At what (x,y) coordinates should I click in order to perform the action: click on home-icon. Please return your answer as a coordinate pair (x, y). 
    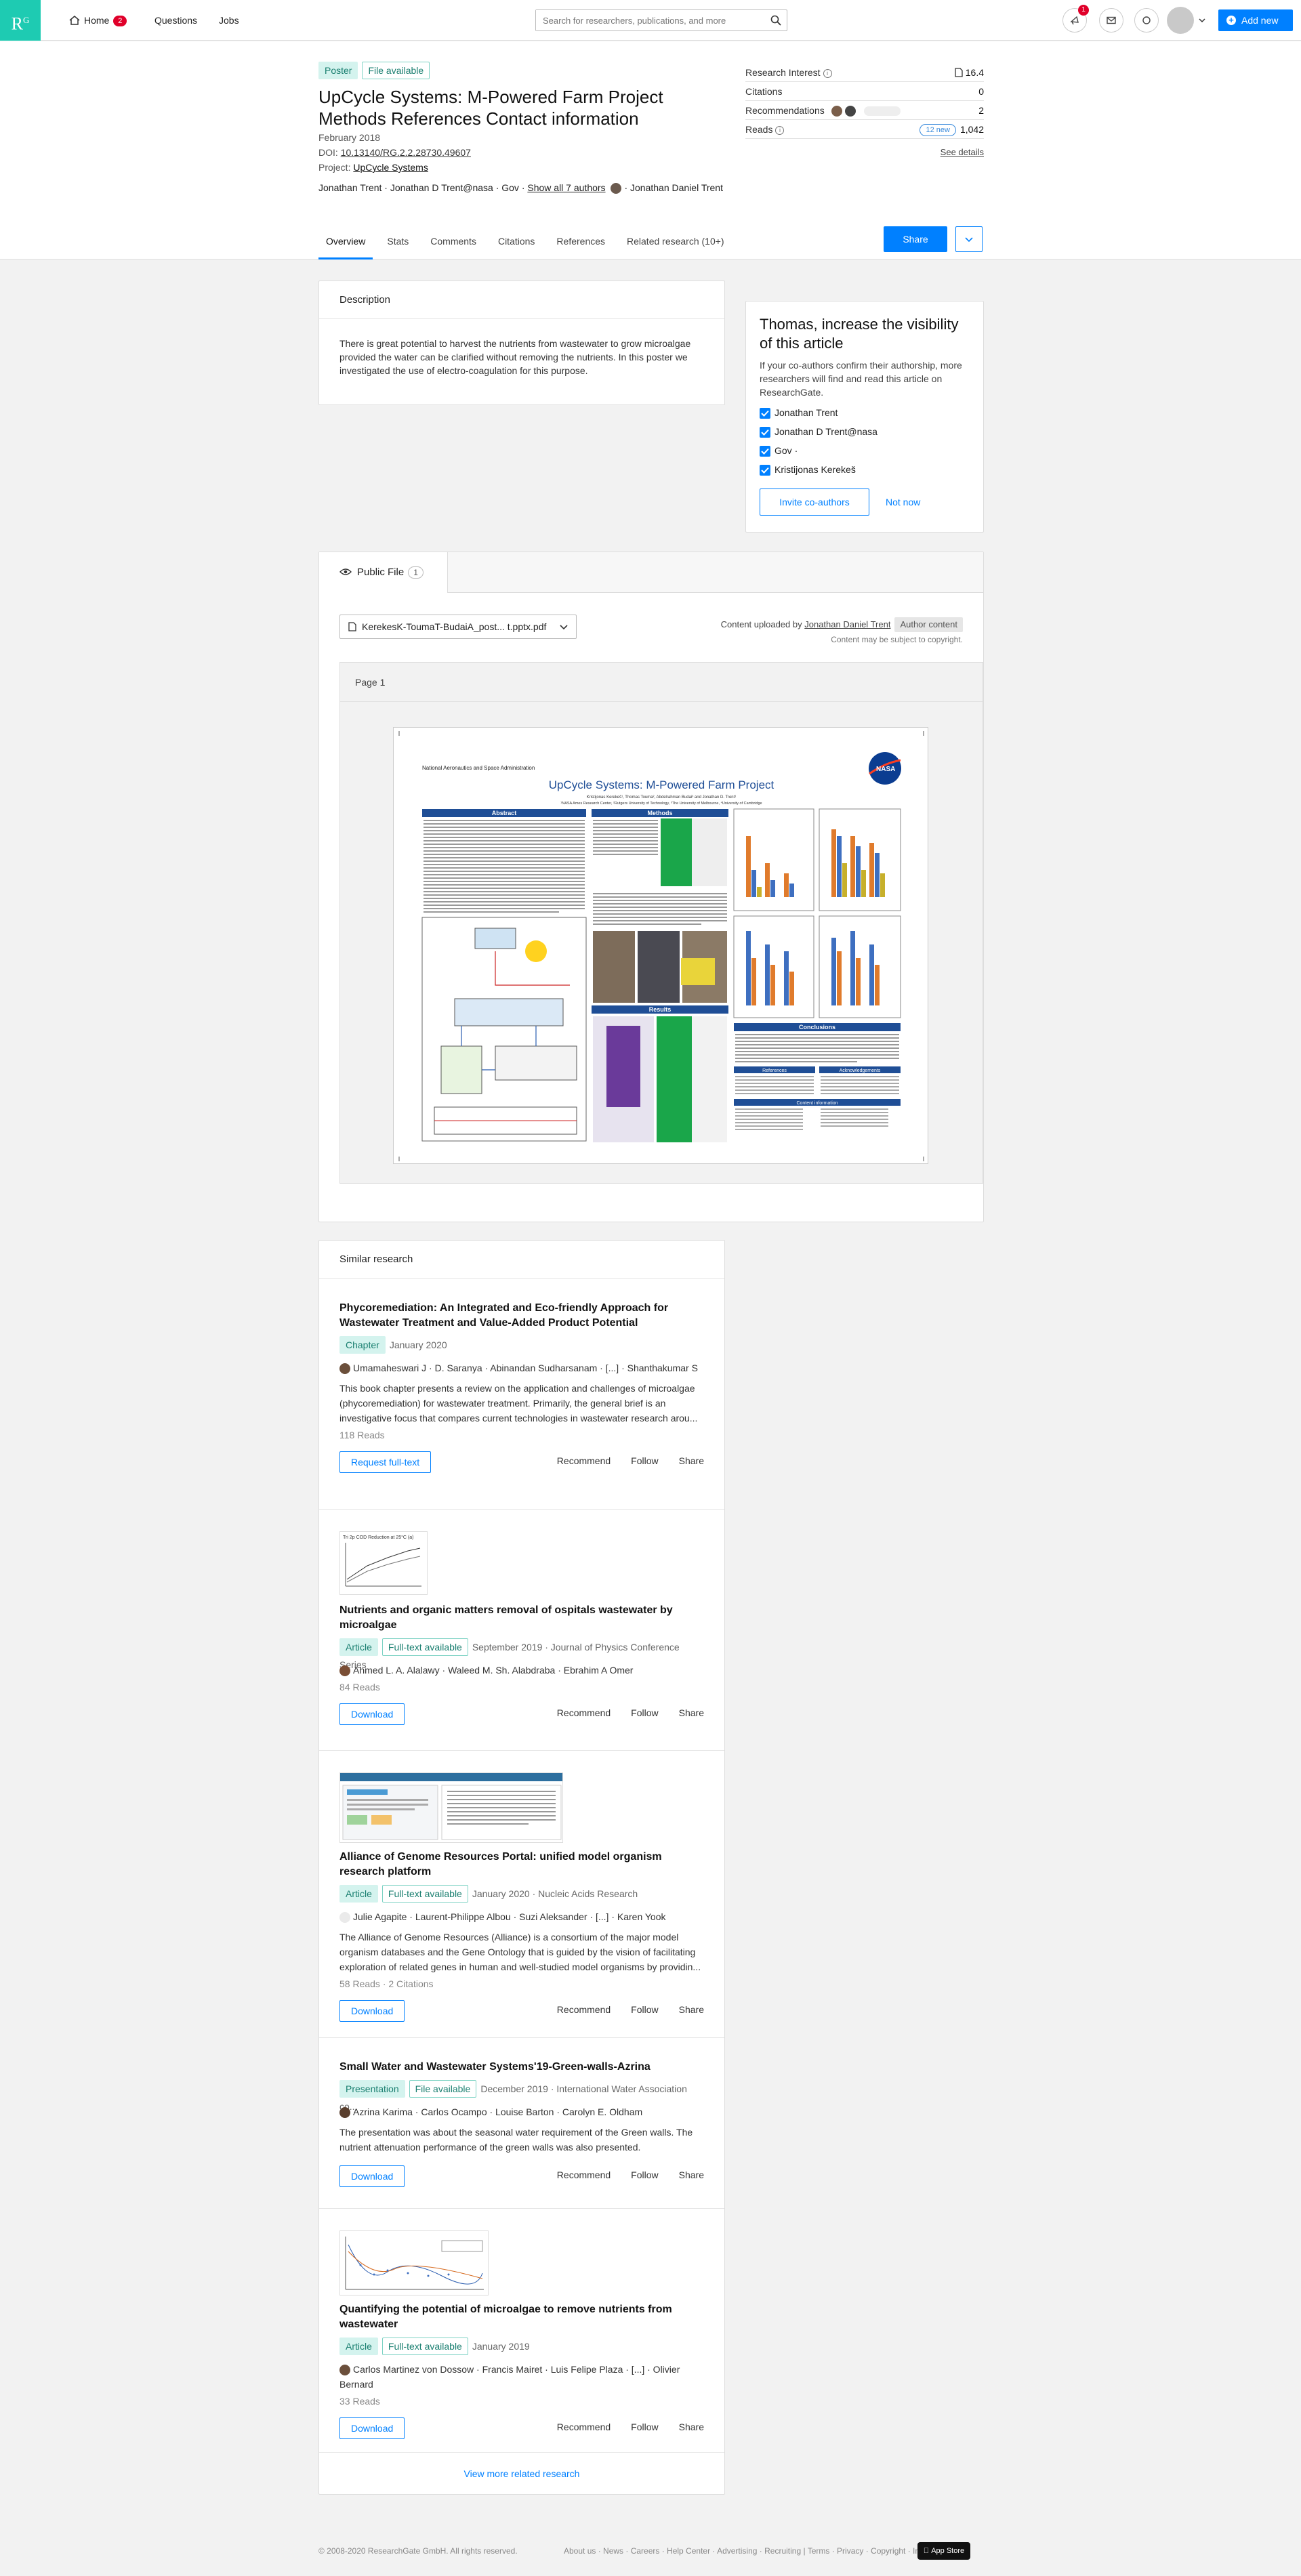
    Looking at the image, I should click on (74, 20).